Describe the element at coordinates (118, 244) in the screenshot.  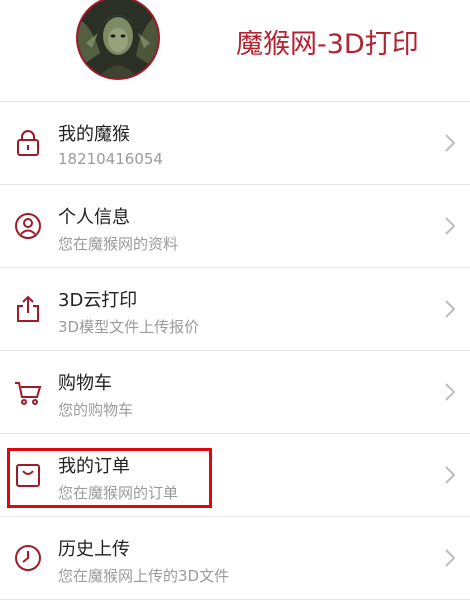
I see `menu-item-subtitle: 您在魔猴网的资料` at that location.